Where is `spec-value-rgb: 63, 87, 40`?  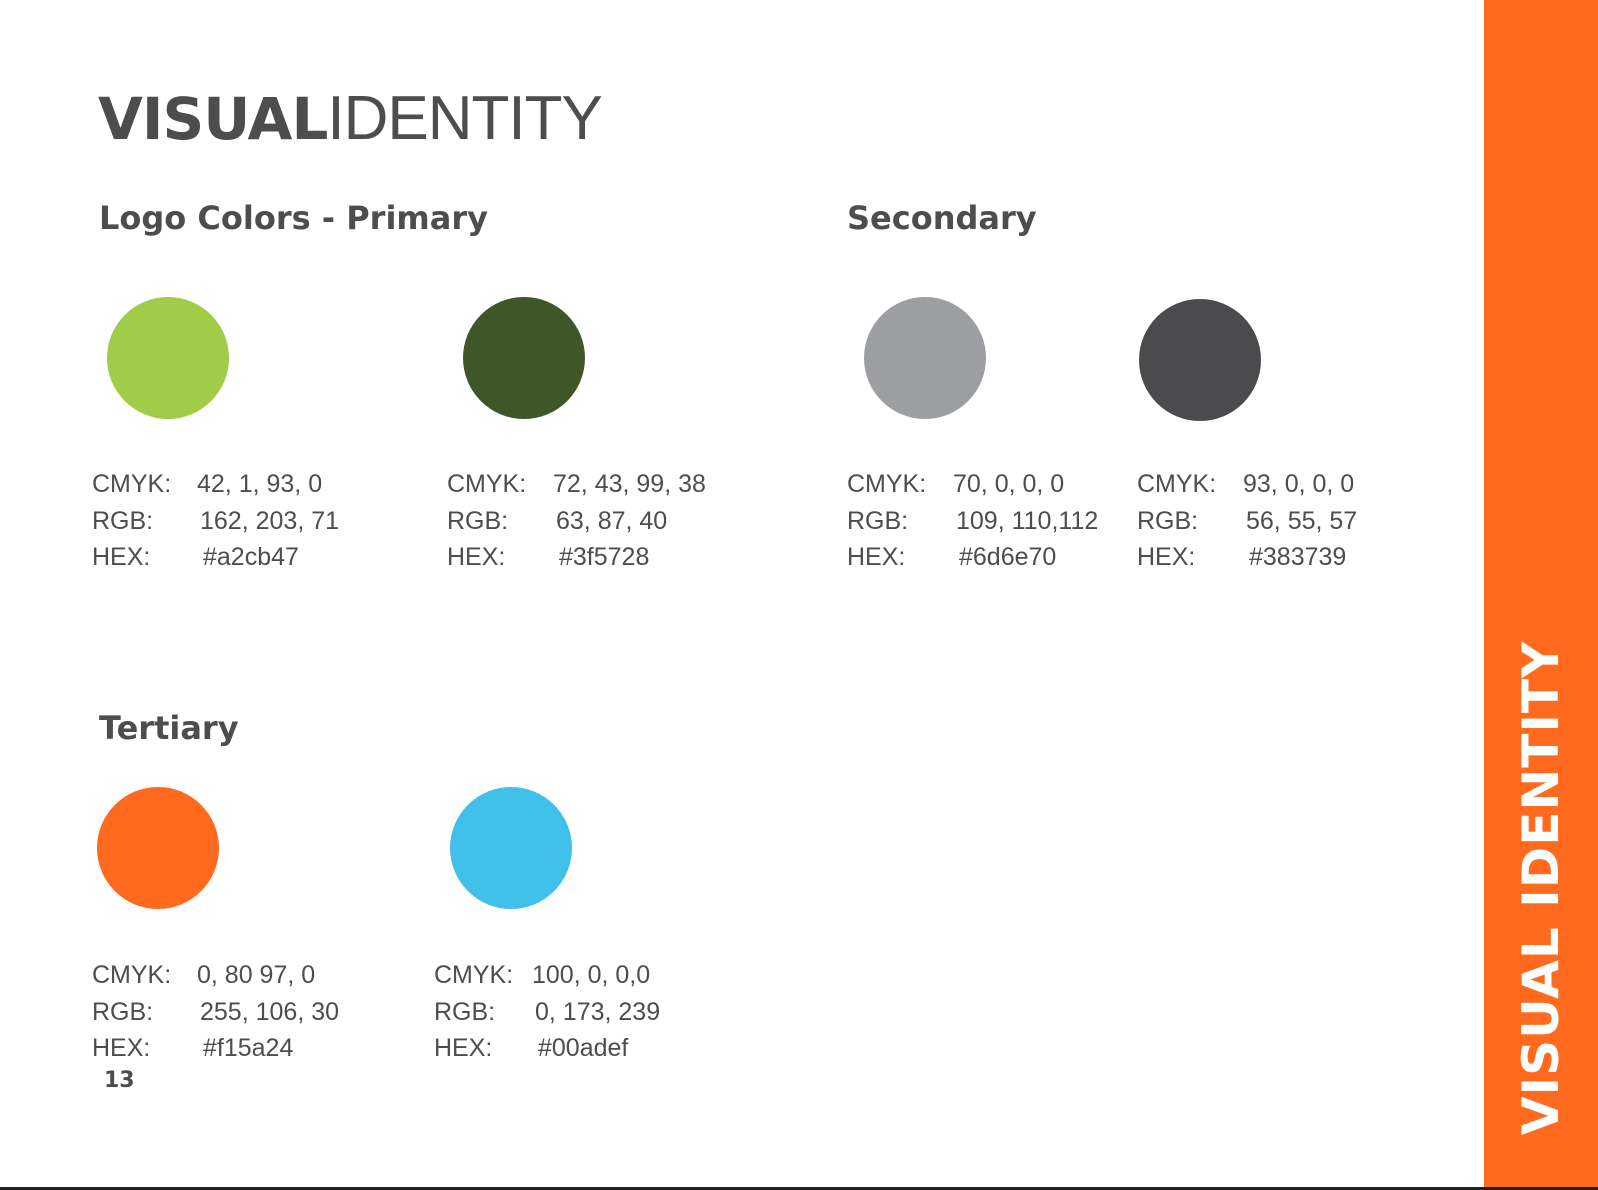
spec-value-rgb: 63, 87, 40 is located at coordinates (612, 520).